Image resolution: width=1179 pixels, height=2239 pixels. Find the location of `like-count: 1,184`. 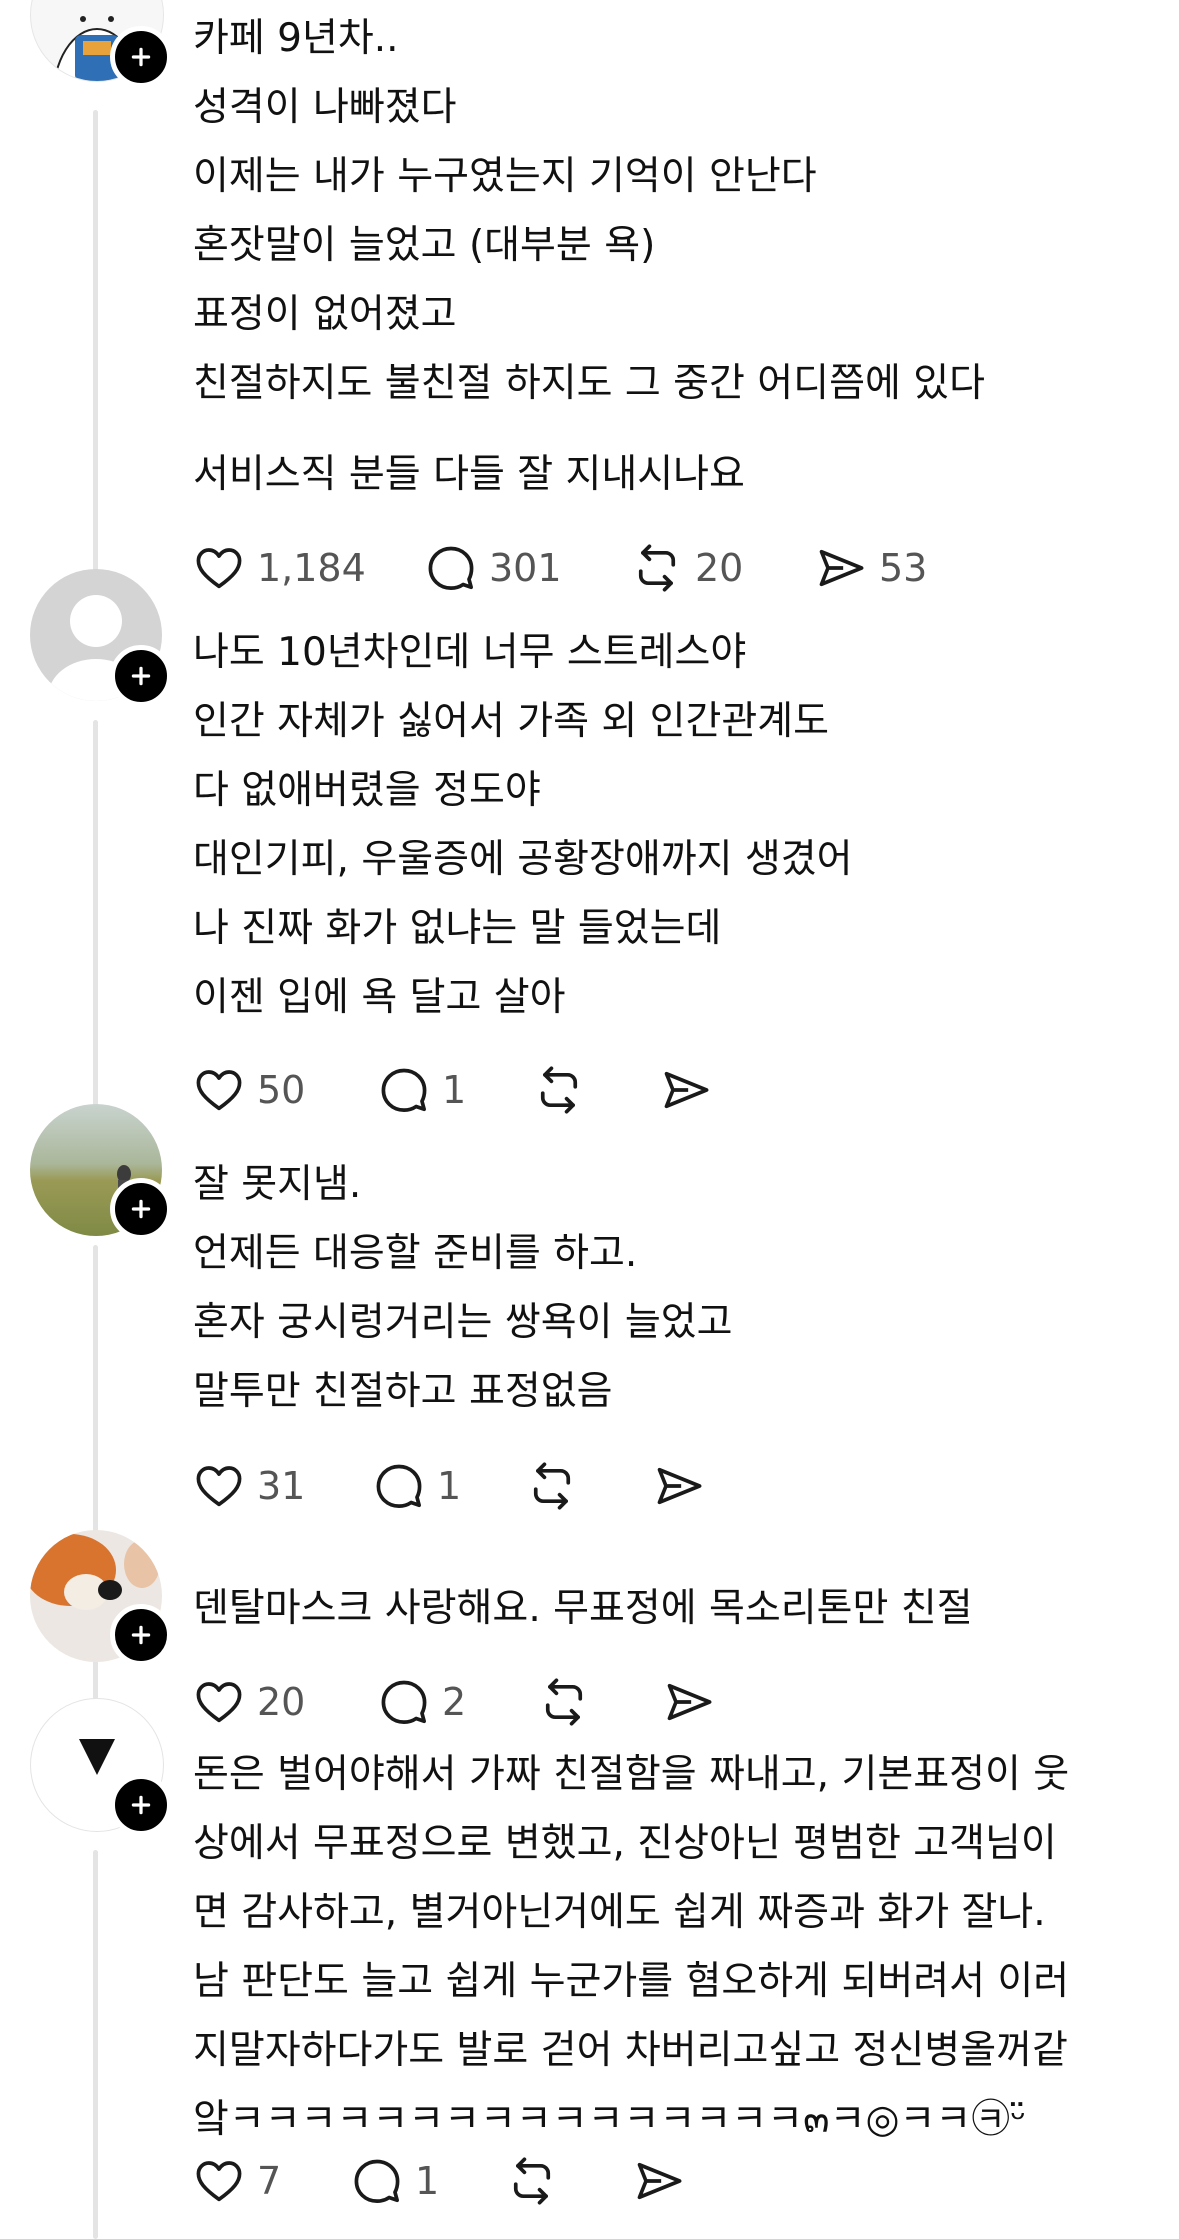

like-count: 1,184 is located at coordinates (311, 568).